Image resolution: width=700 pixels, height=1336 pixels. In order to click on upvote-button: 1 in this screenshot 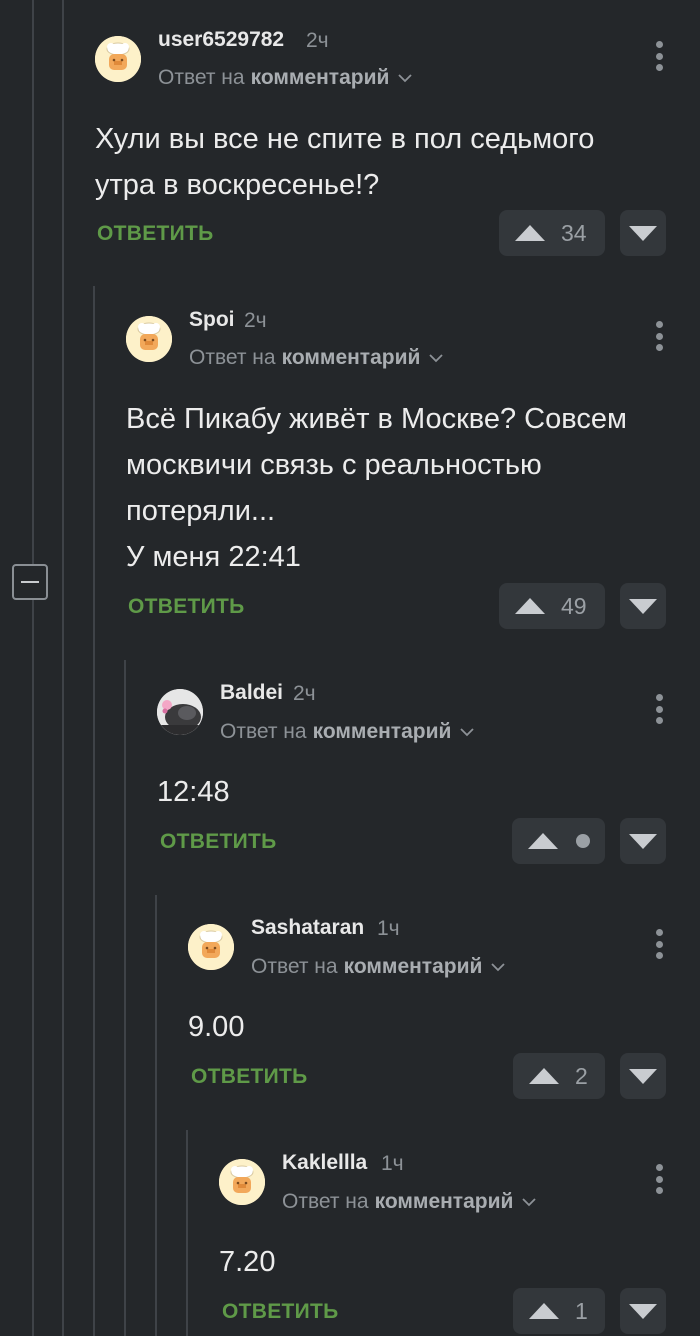, I will do `click(559, 1311)`.